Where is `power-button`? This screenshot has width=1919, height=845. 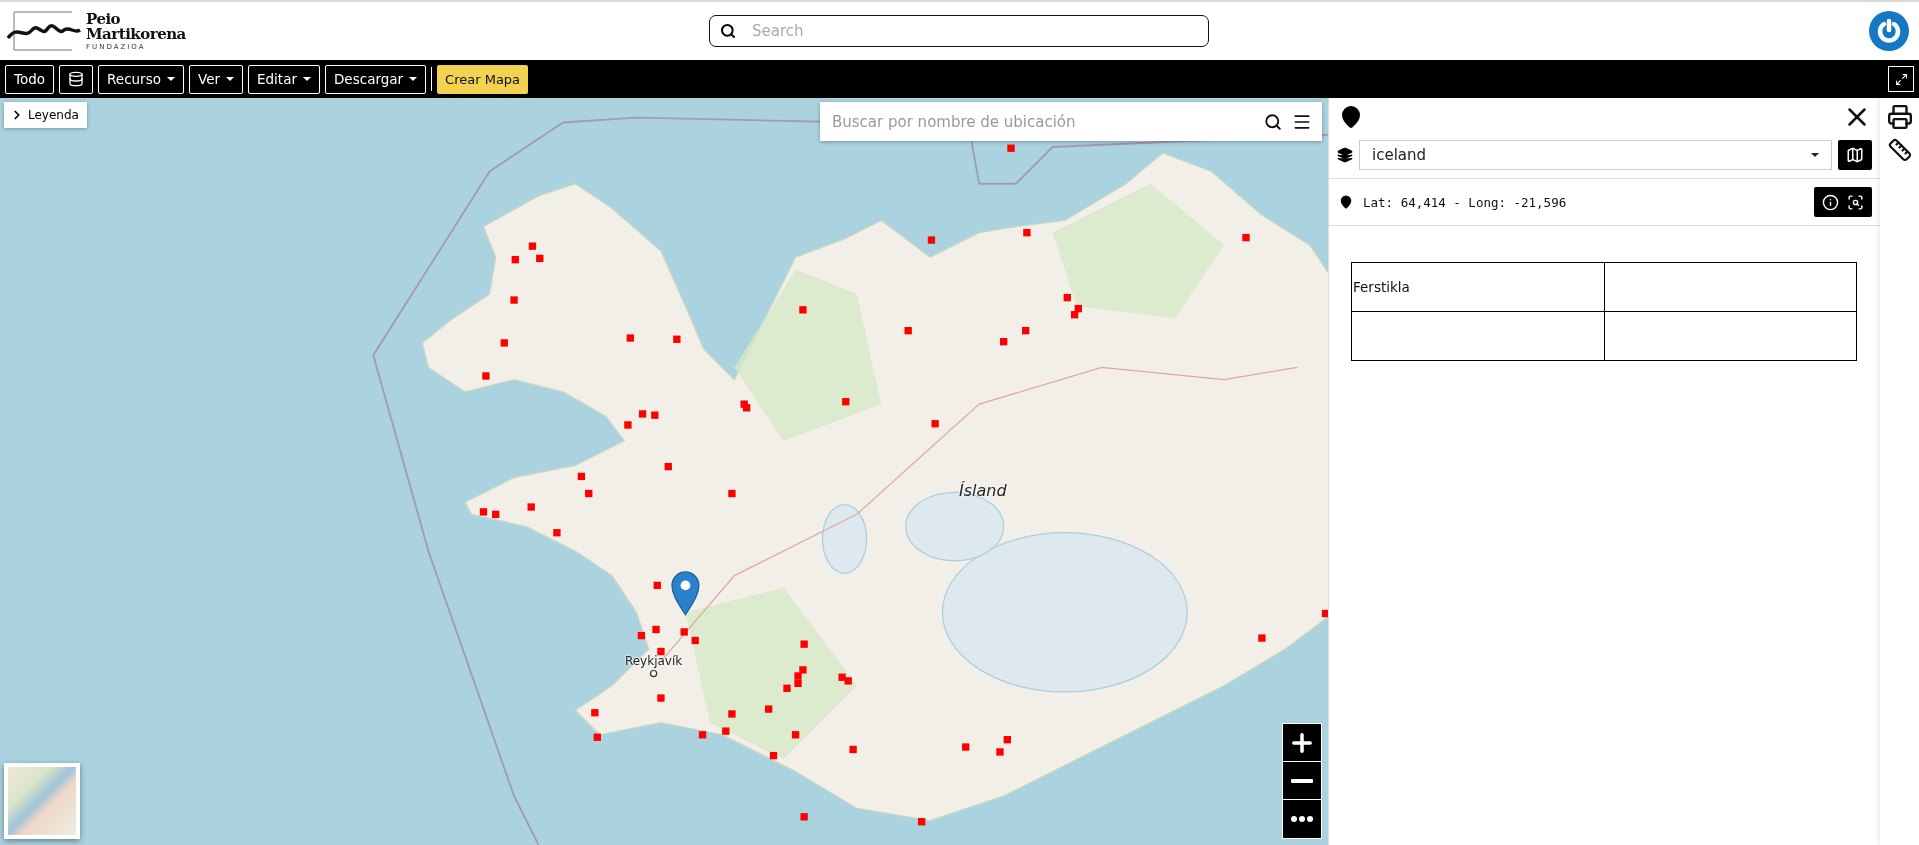
power-button is located at coordinates (1889, 31).